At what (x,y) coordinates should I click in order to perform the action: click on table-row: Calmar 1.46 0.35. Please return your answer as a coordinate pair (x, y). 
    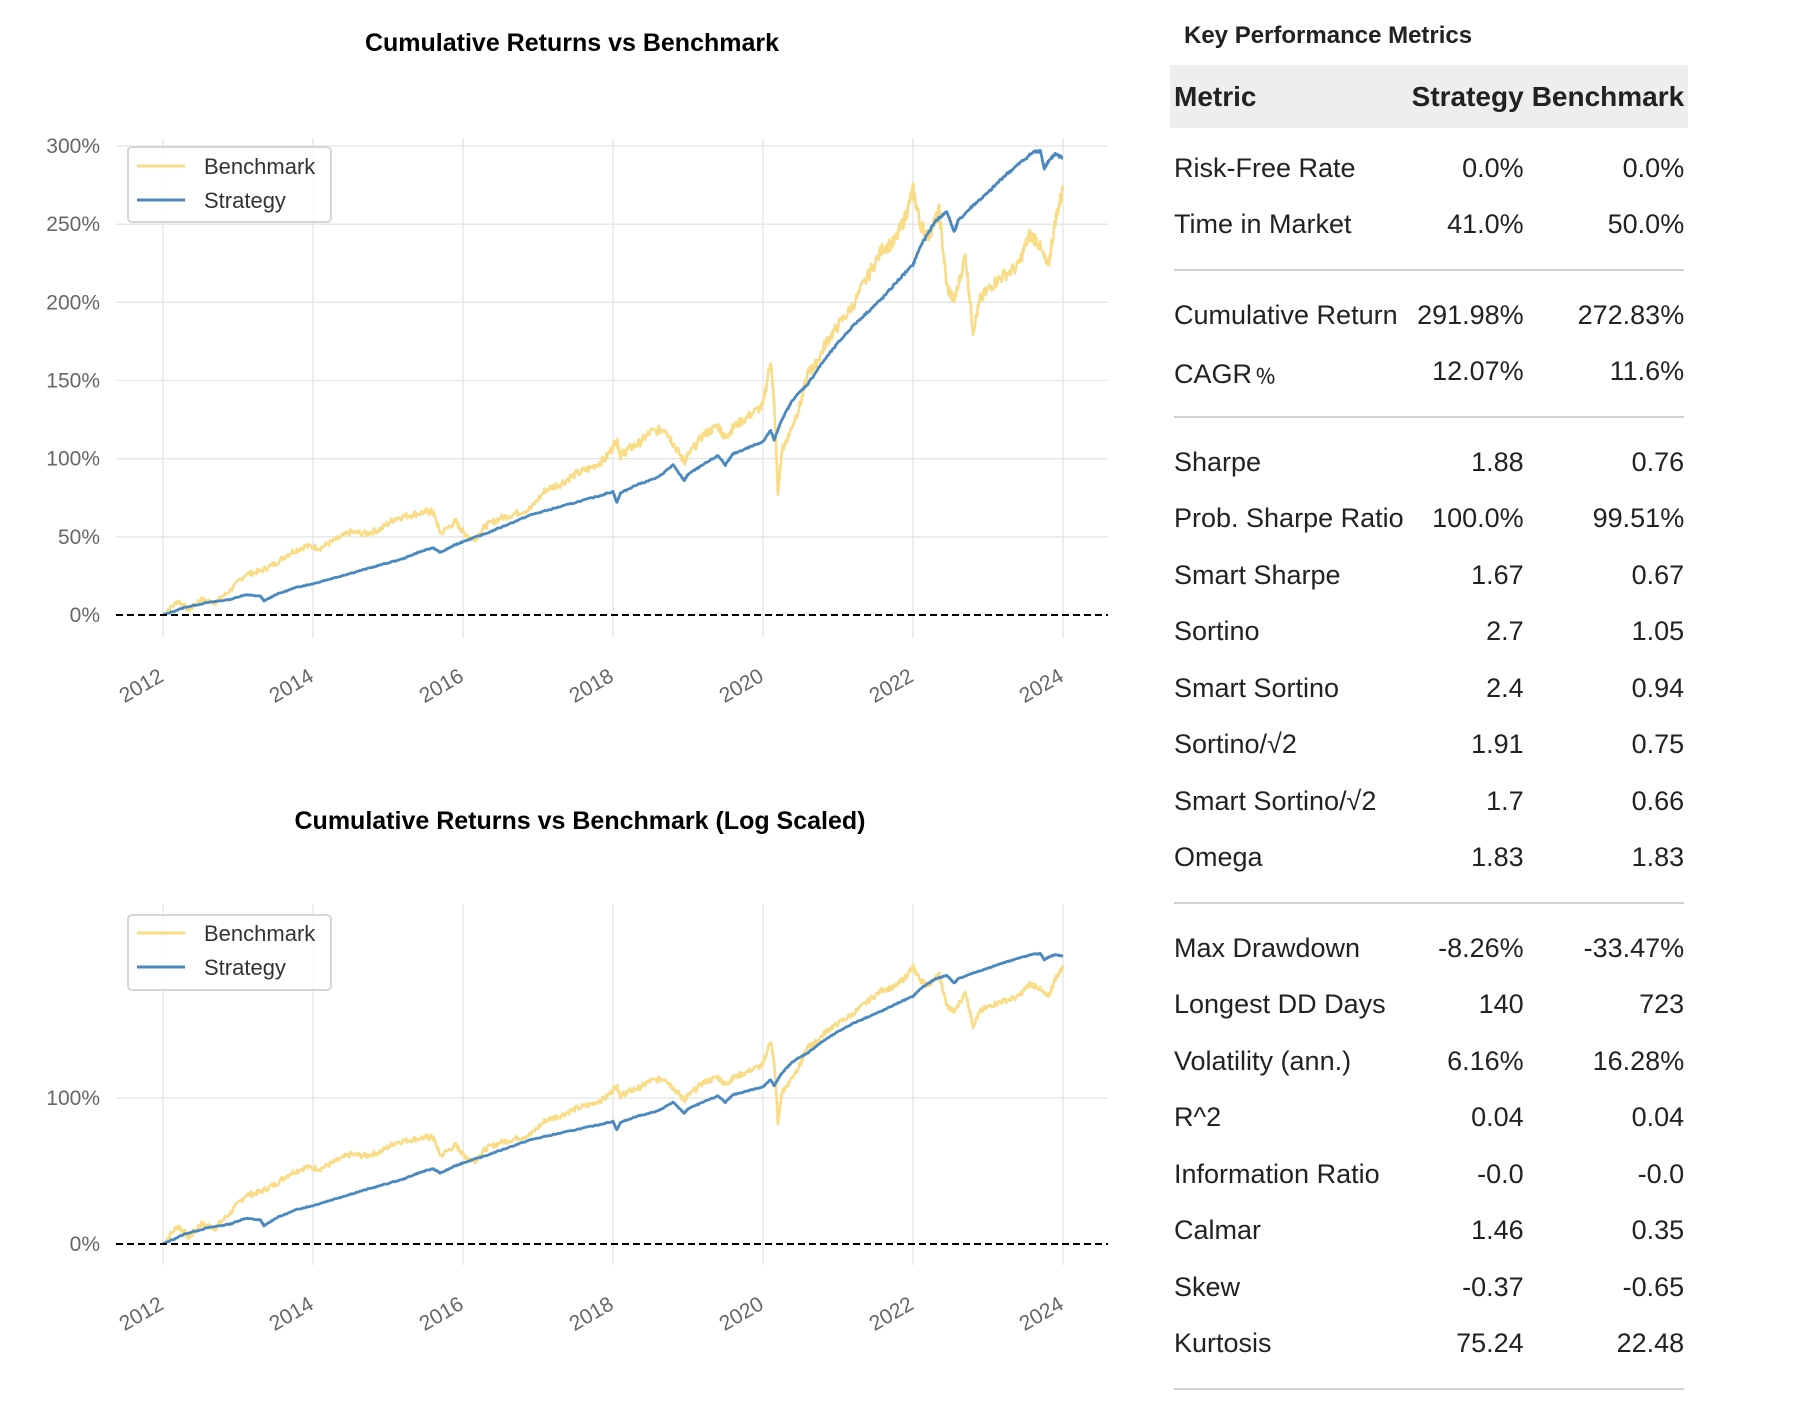
    Looking at the image, I should click on (1429, 1231).